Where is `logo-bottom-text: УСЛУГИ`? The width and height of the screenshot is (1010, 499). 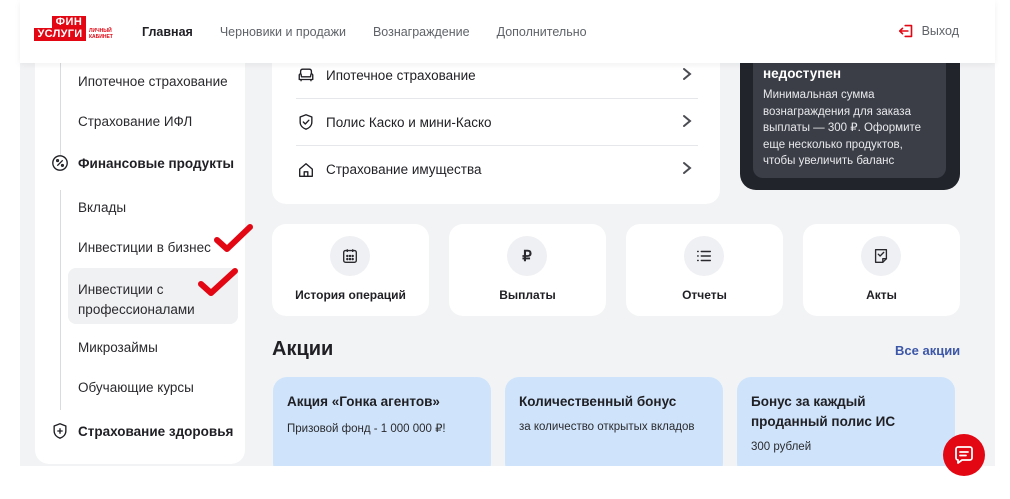 logo-bottom-text: УСЛУГИ is located at coordinates (60, 34).